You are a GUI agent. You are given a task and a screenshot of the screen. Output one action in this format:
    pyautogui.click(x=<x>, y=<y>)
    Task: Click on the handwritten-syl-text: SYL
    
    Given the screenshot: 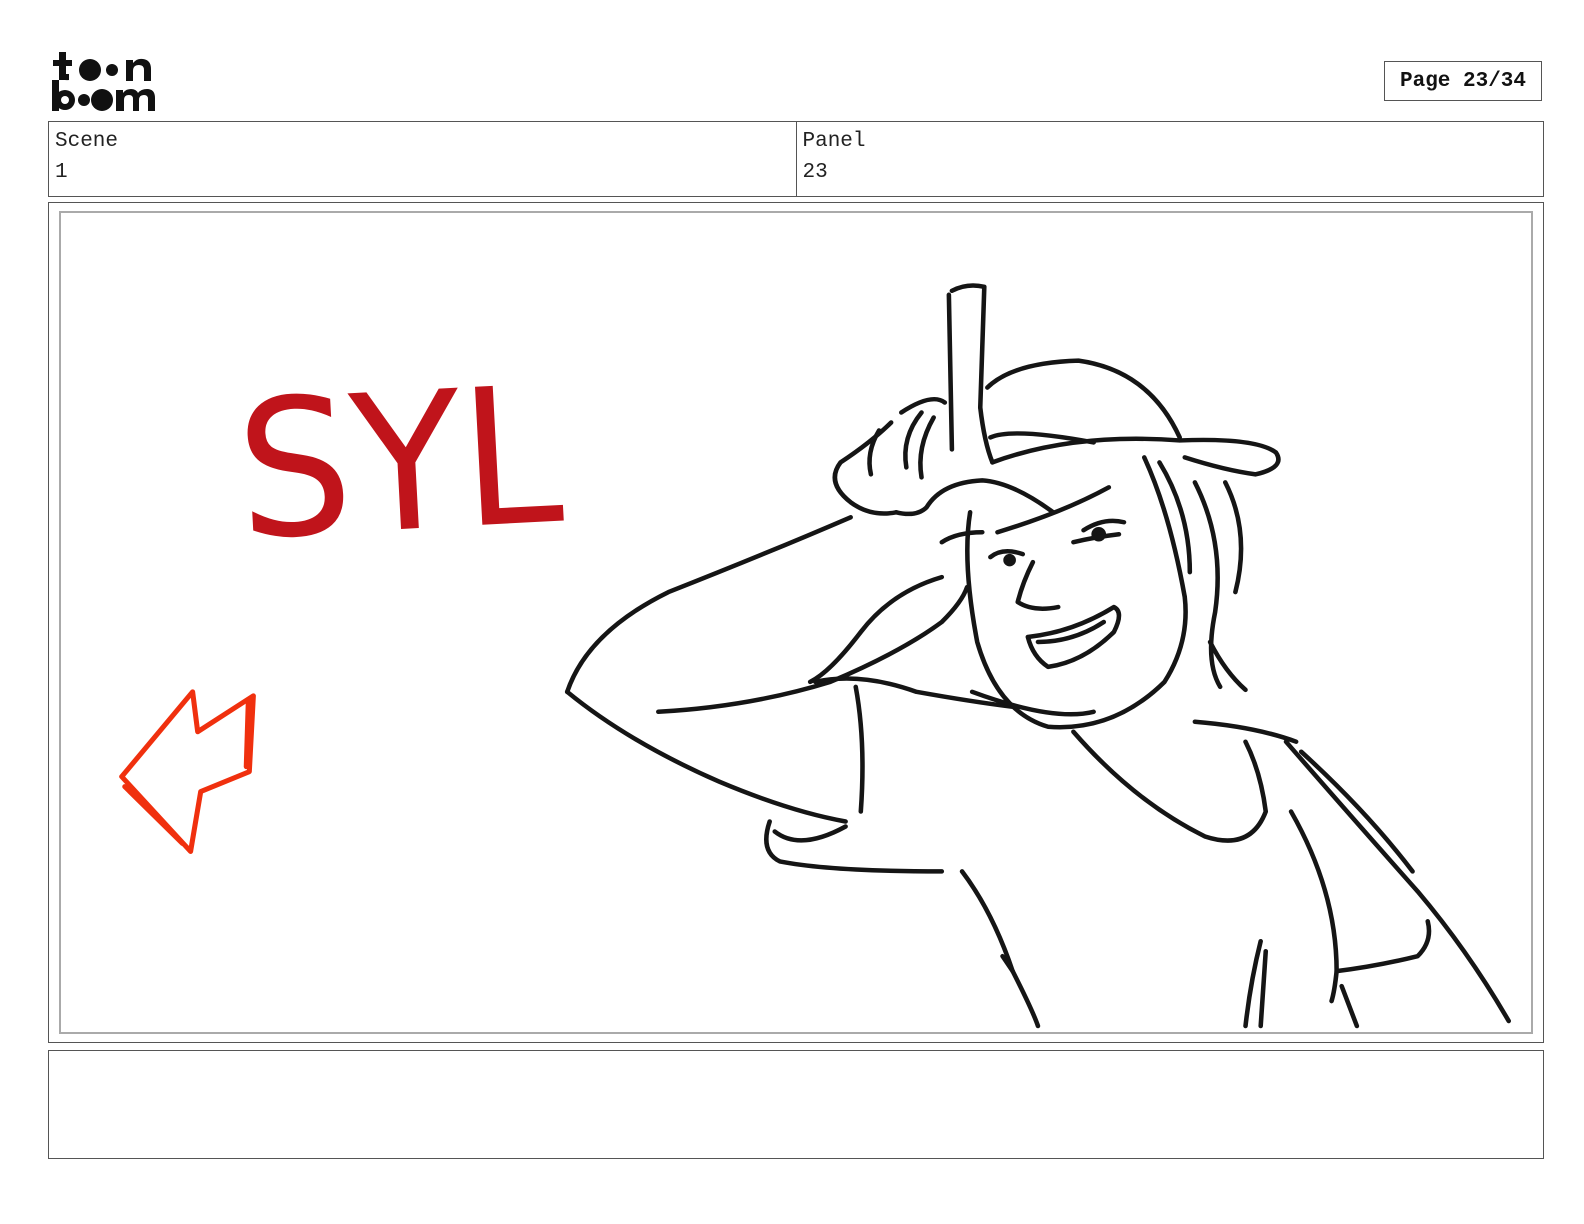 What is the action you would take?
    pyautogui.click(x=399, y=464)
    